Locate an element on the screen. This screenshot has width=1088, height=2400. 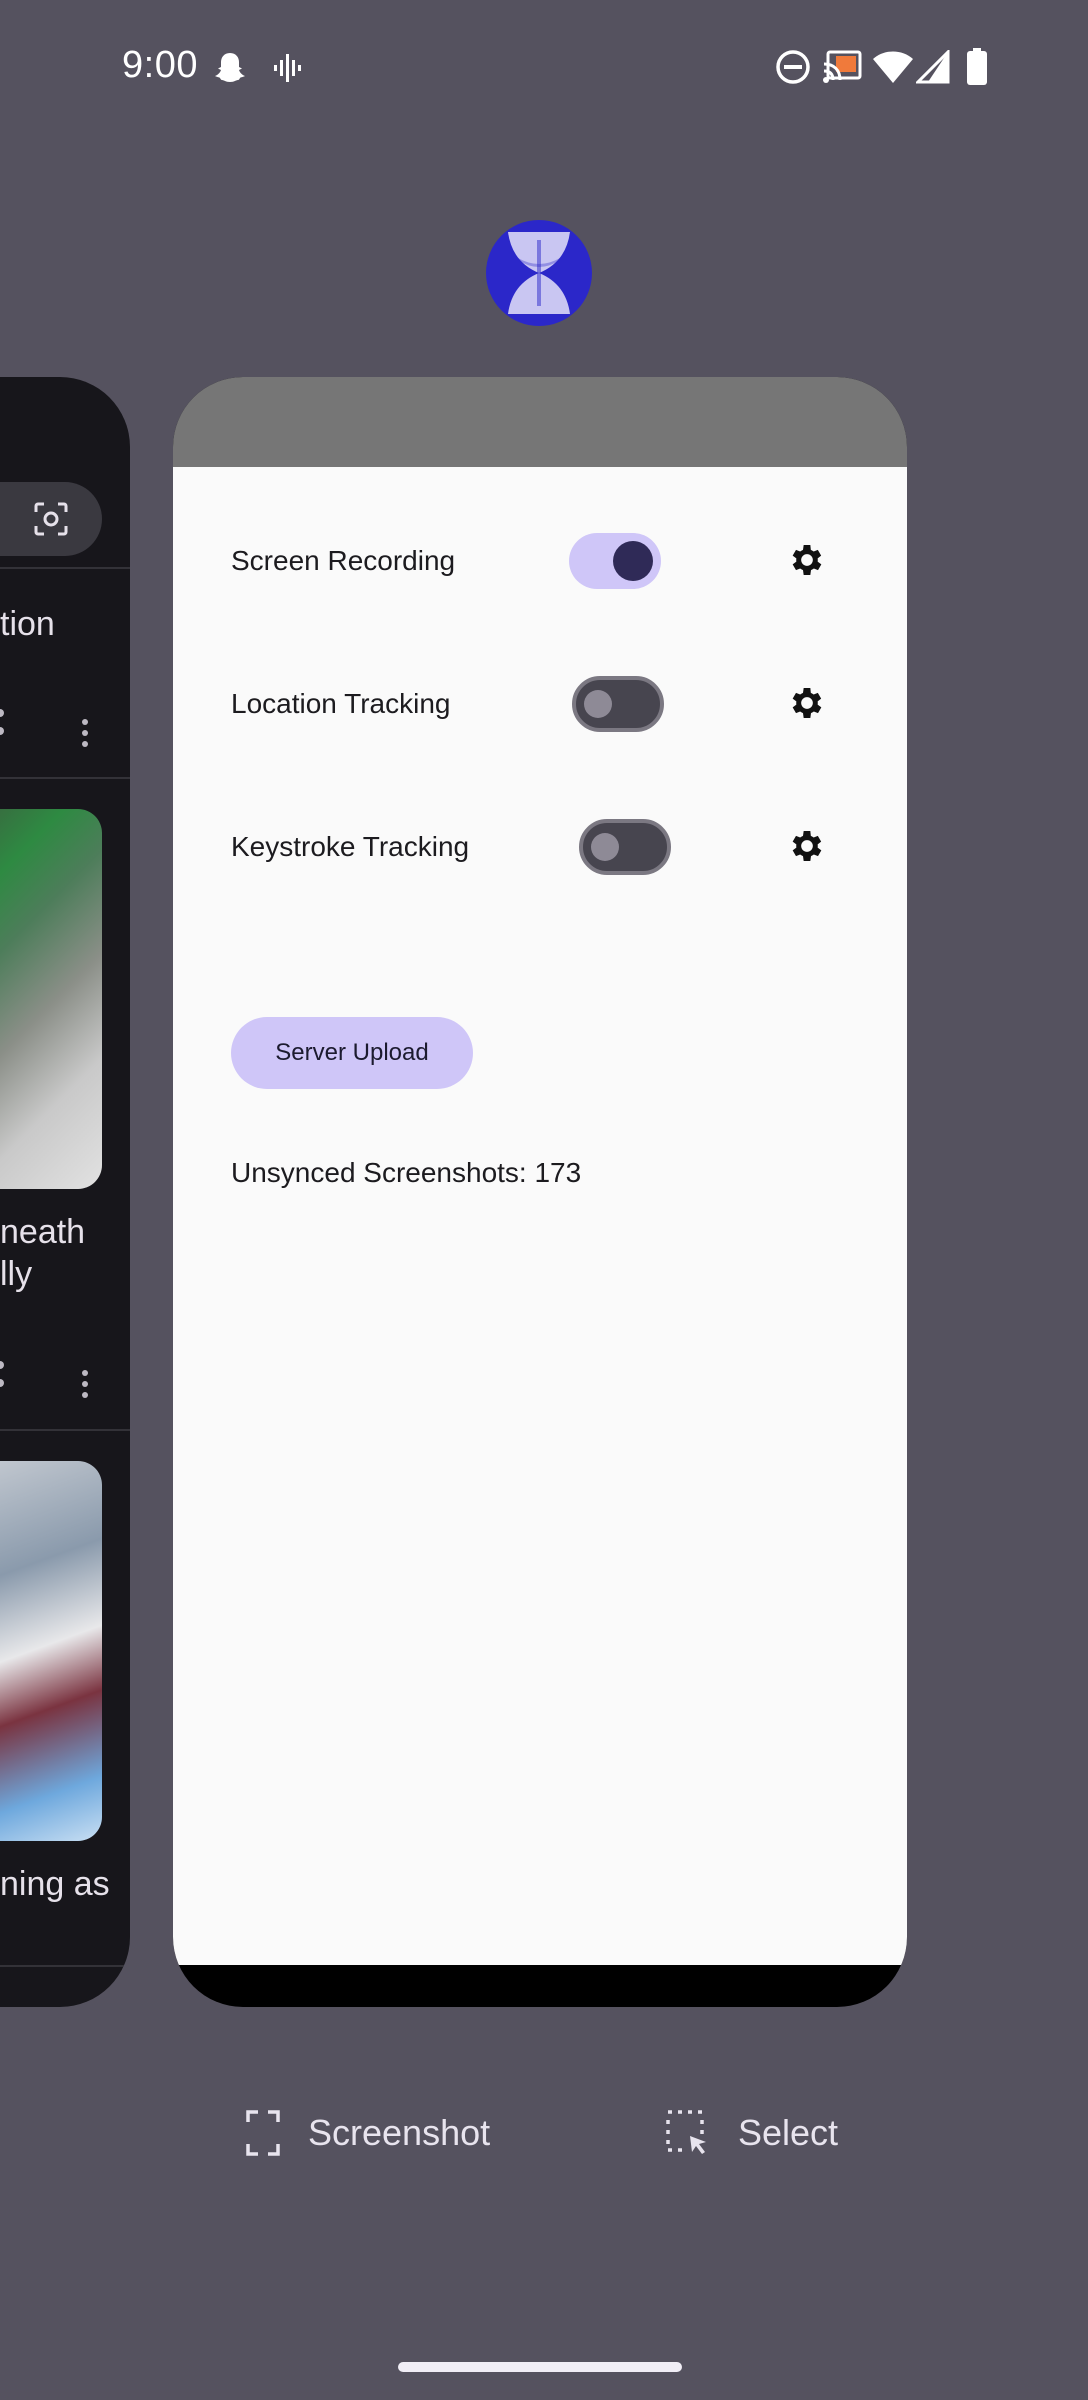
lens-icon is located at coordinates (51, 519).